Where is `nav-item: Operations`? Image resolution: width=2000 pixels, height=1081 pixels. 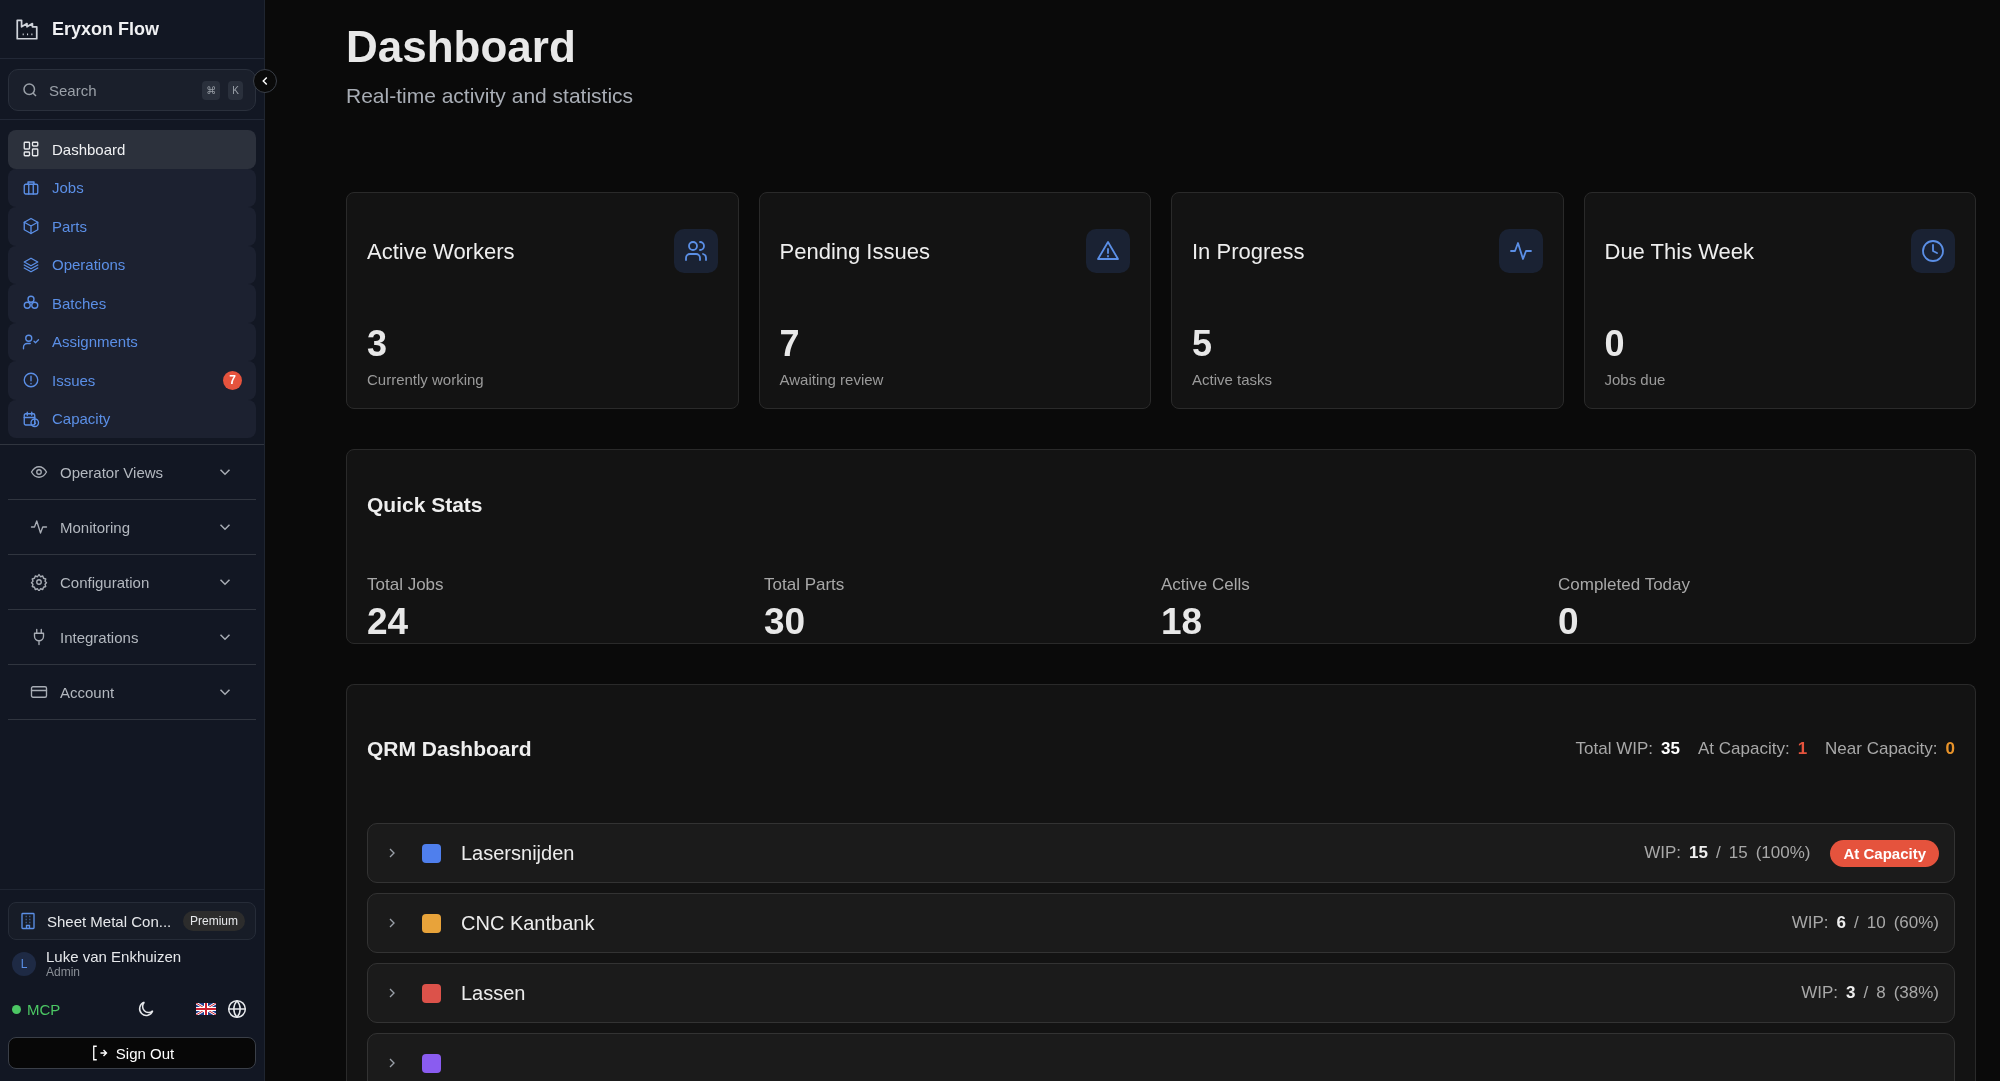
nav-item: Operations is located at coordinates (132, 264).